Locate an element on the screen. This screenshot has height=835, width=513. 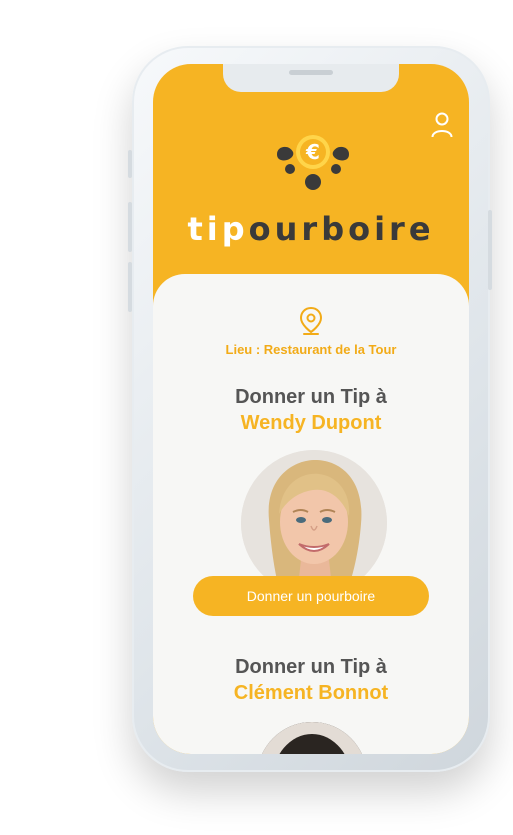
app-logo: € is located at coordinates (313, 163).